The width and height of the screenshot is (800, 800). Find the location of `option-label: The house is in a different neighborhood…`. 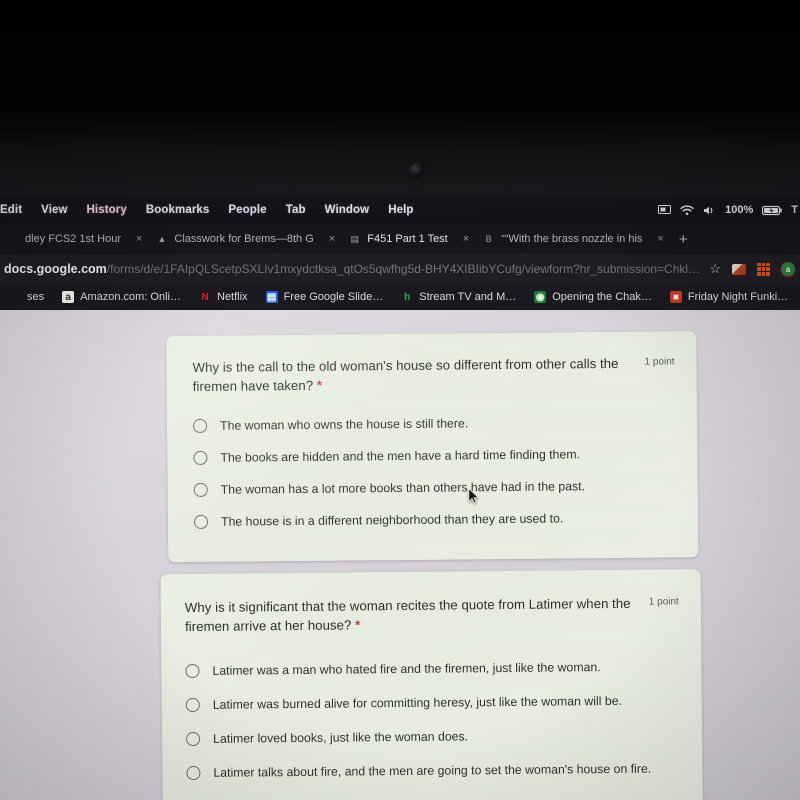

option-label: The house is in a different neighborhood… is located at coordinates (392, 520).